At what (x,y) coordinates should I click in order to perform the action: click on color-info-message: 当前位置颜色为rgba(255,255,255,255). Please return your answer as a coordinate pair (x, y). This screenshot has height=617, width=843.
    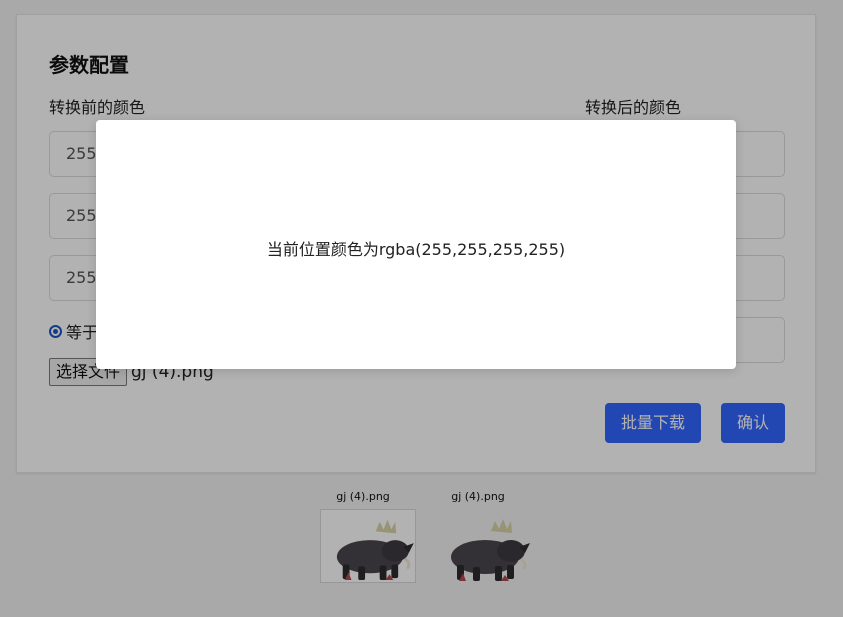
    Looking at the image, I should click on (416, 249).